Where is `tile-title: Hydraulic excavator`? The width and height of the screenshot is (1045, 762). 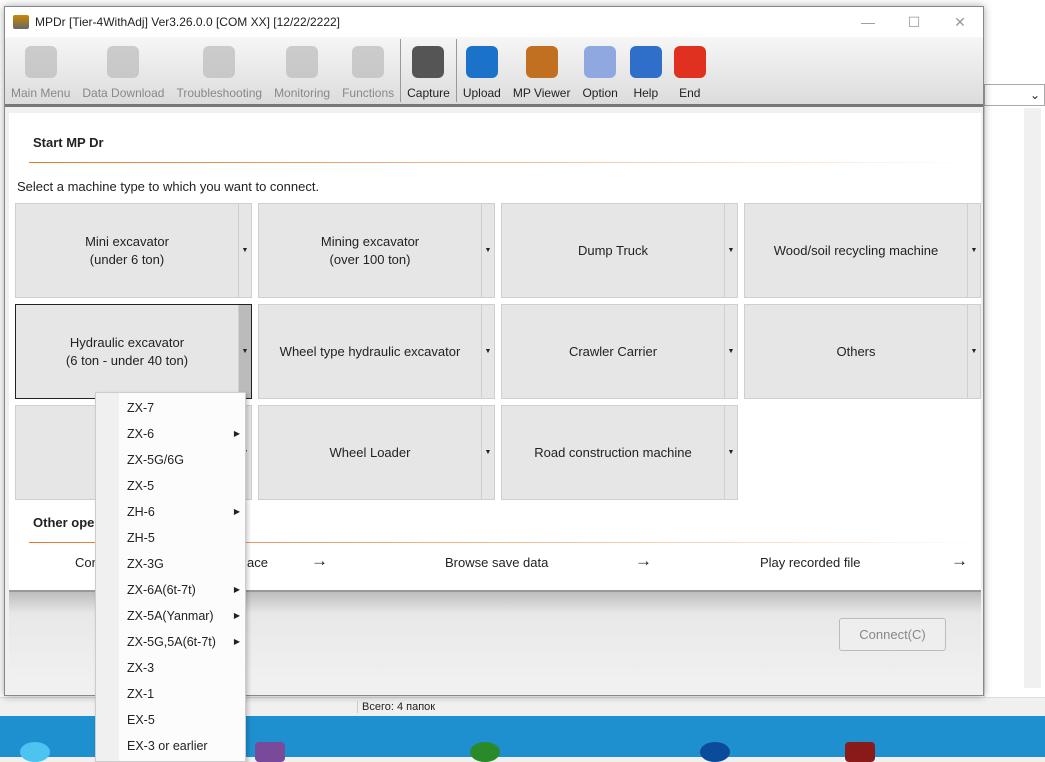
tile-title: Hydraulic excavator is located at coordinates (127, 342).